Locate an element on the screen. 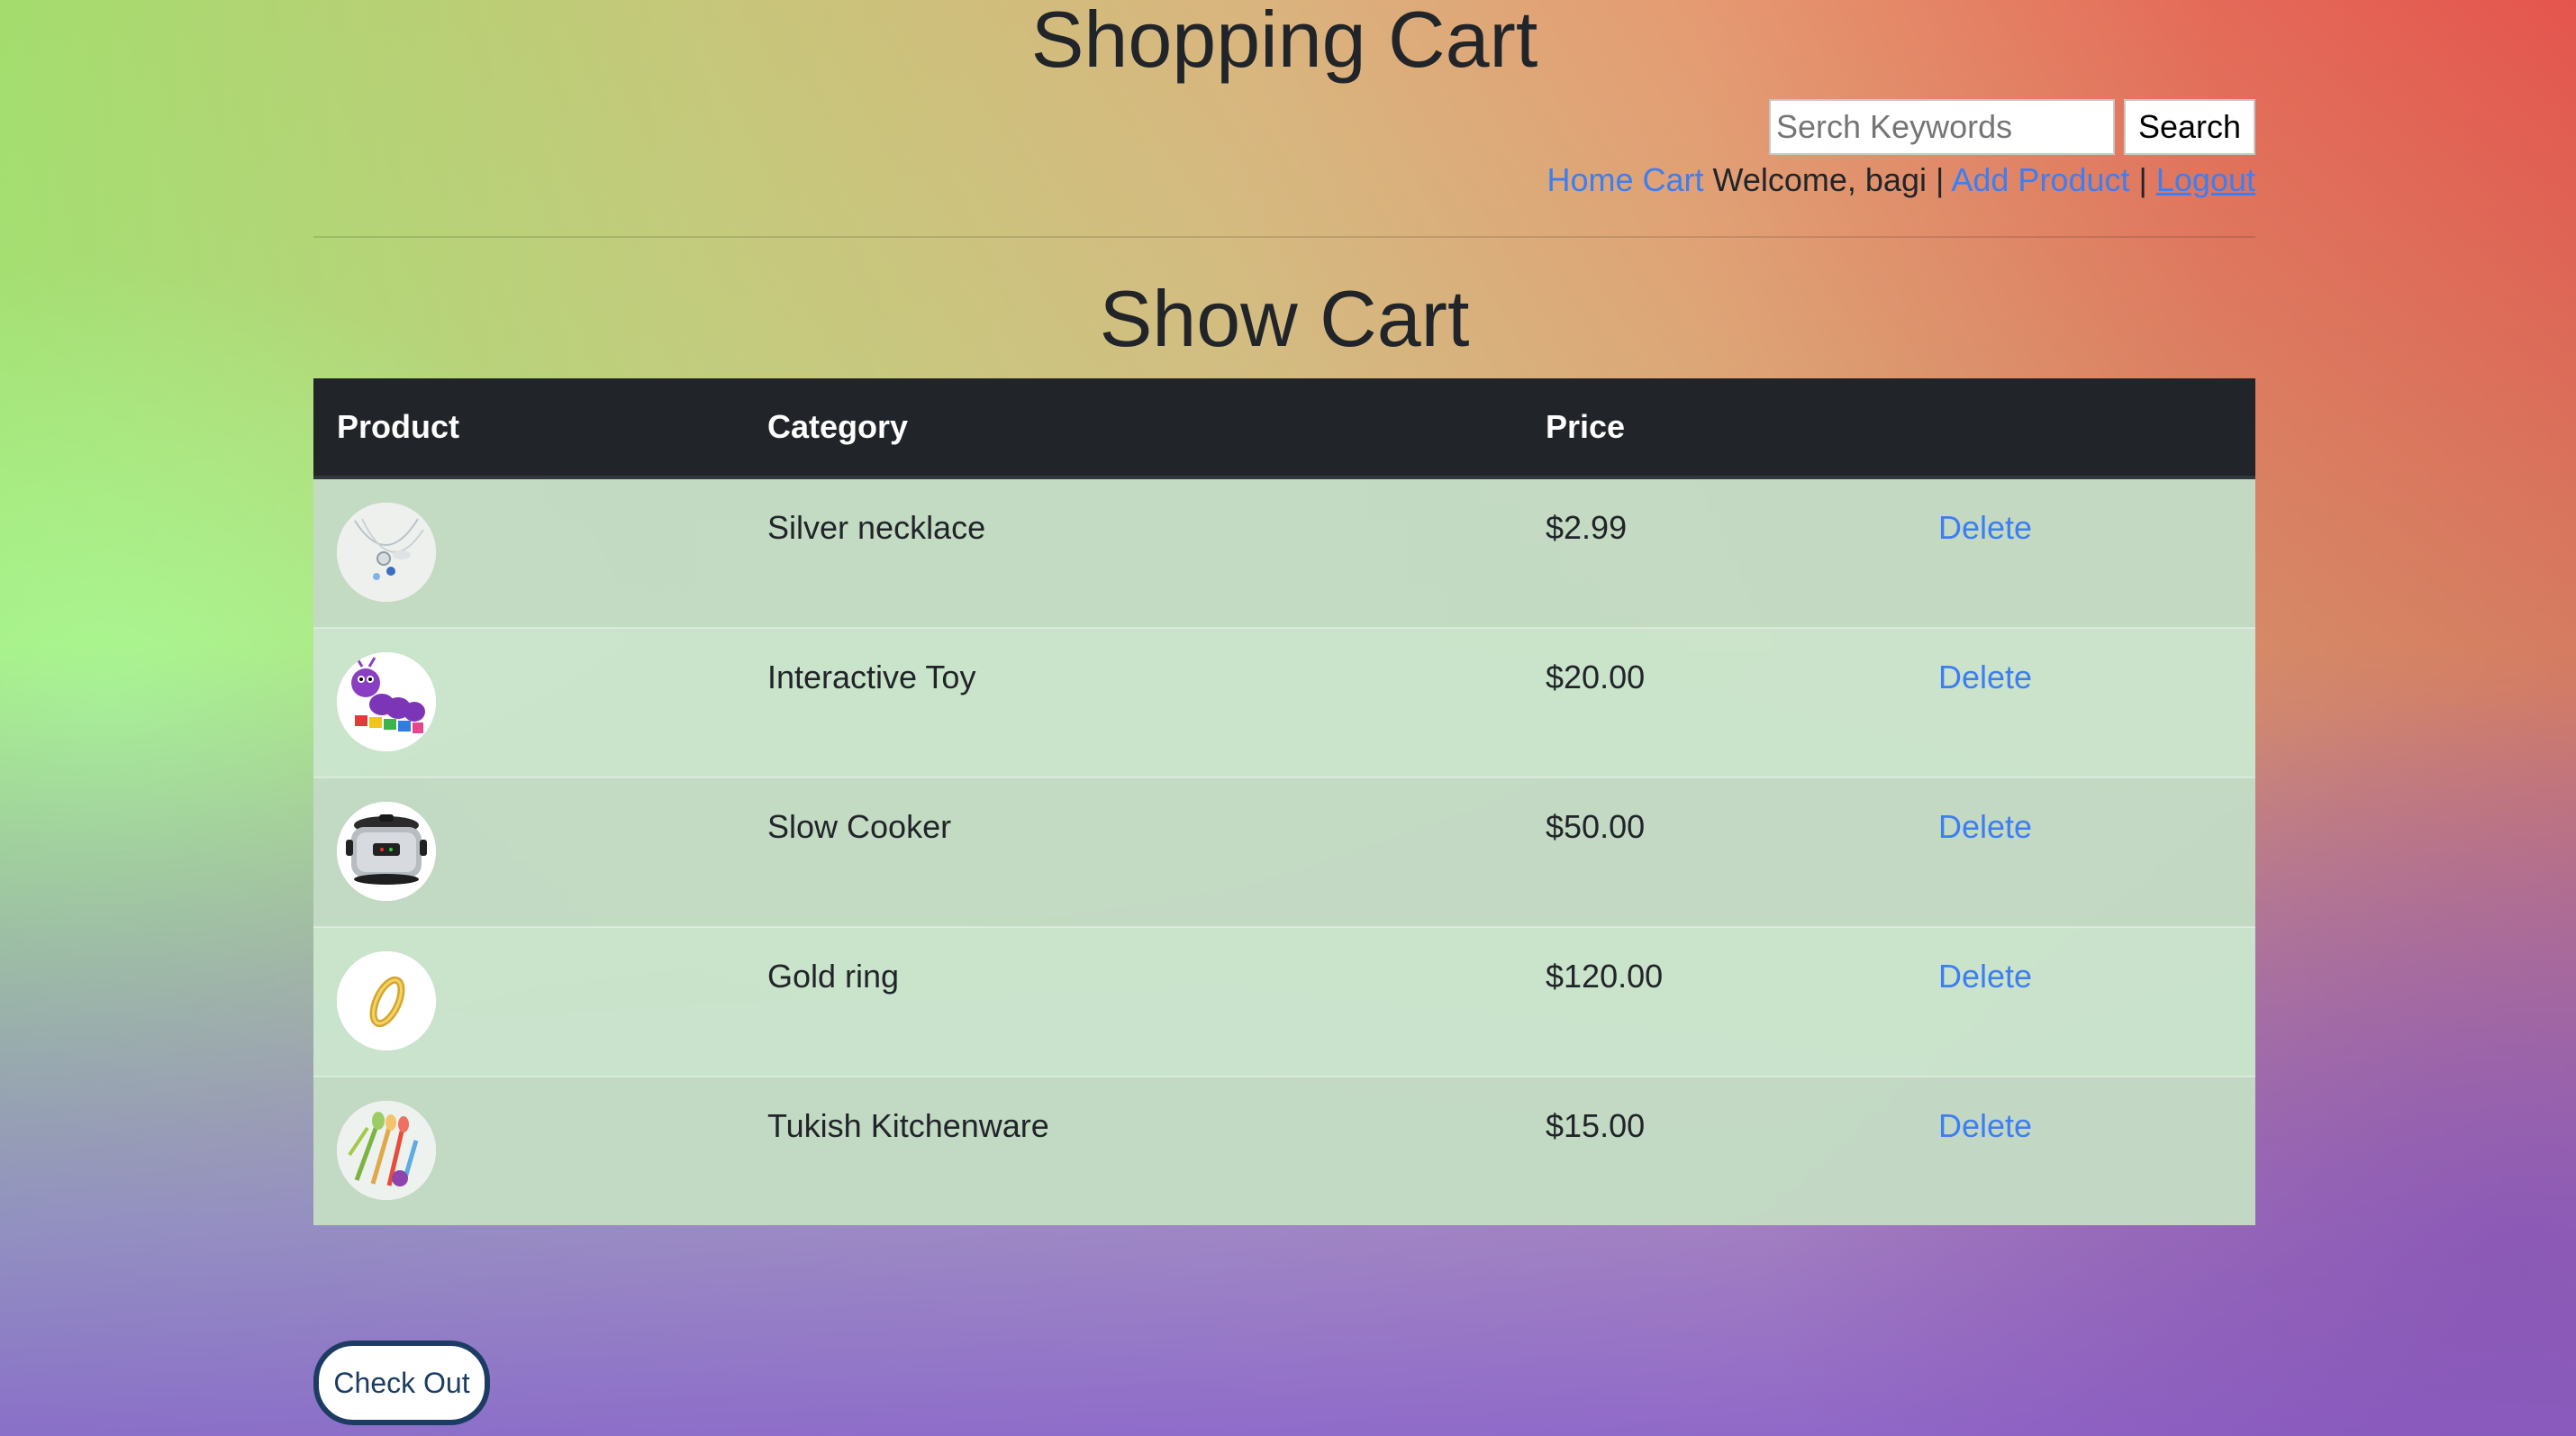 The width and height of the screenshot is (2576, 1436). table-row: Tukish Kitchenware $15.00 Delete is located at coordinates (1284, 1150).